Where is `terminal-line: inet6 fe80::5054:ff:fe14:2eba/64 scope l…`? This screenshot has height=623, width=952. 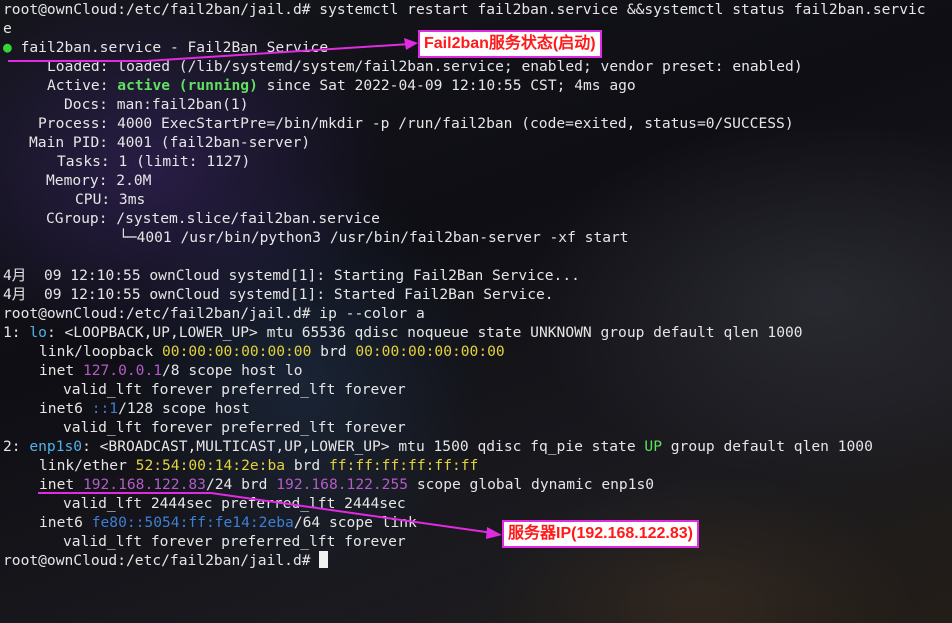 terminal-line: inet6 fe80::5054:ff:fe14:2eba/64 scope l… is located at coordinates (477, 522).